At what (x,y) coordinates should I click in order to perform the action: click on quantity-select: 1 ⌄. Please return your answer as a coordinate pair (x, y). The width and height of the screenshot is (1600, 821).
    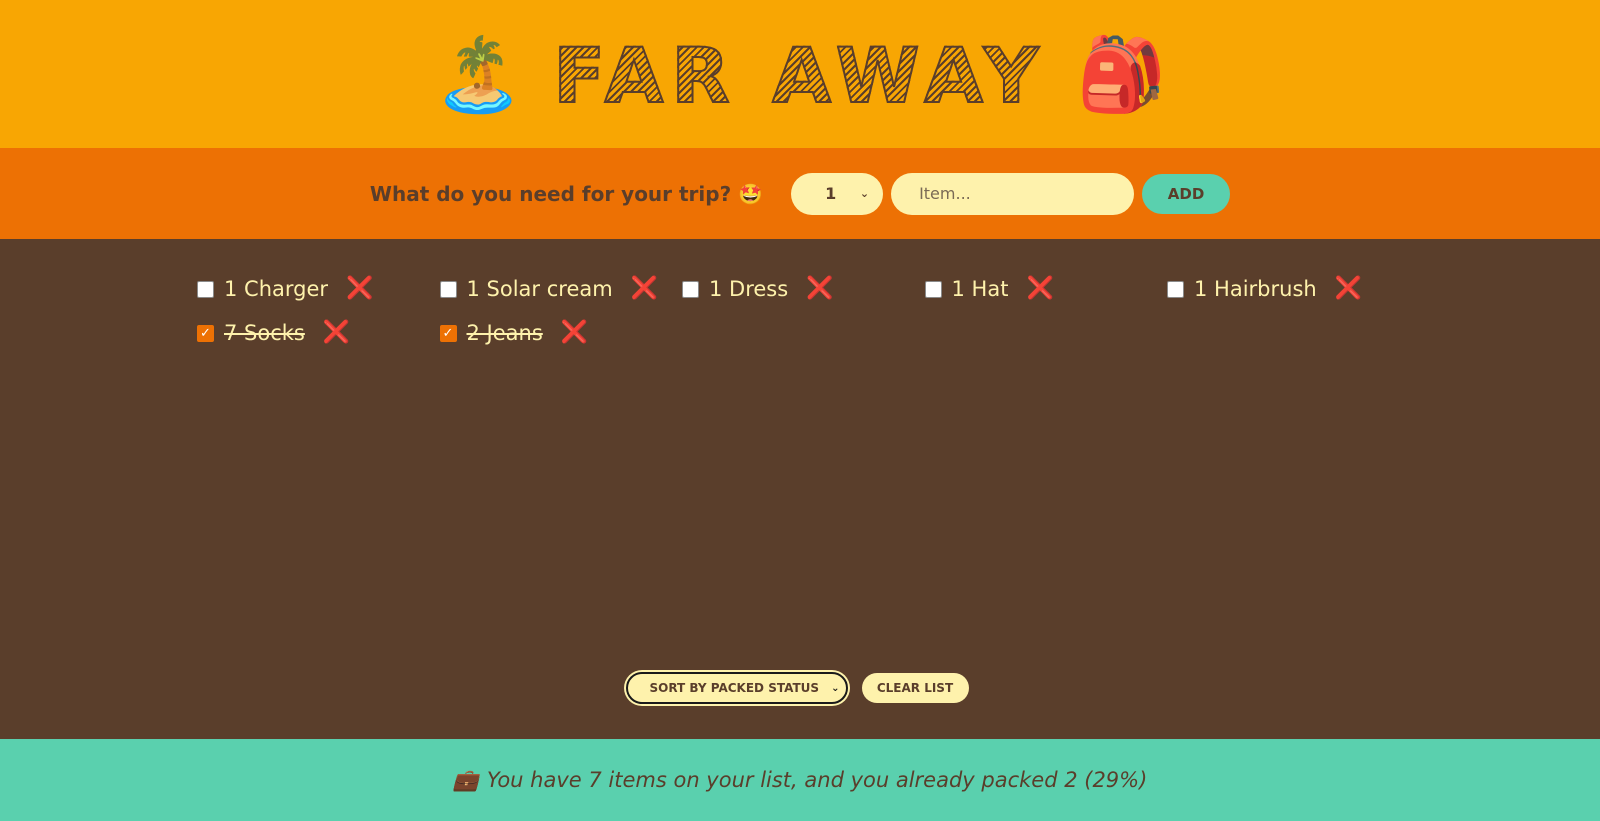
    Looking at the image, I should click on (837, 193).